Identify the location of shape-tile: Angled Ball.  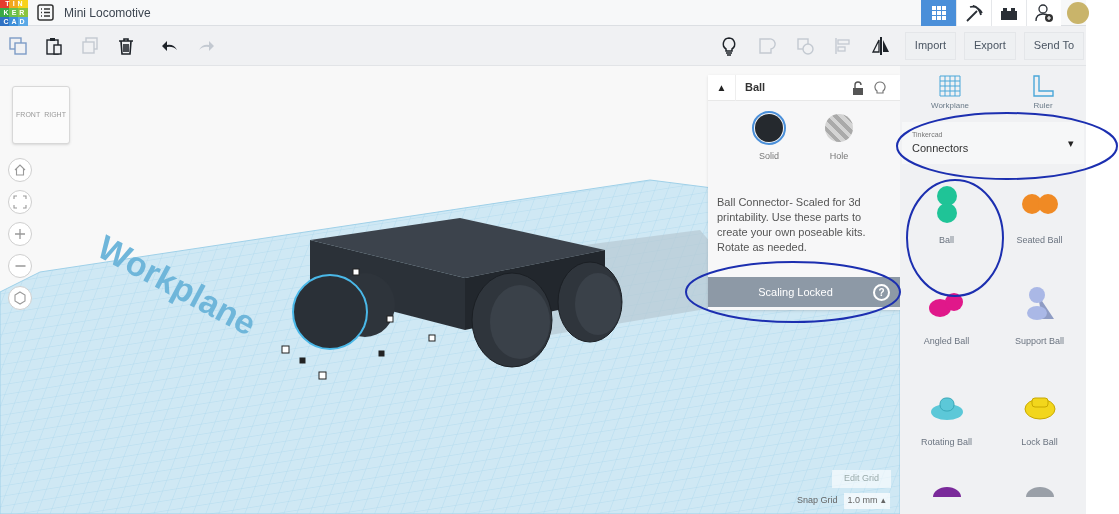
(946, 323).